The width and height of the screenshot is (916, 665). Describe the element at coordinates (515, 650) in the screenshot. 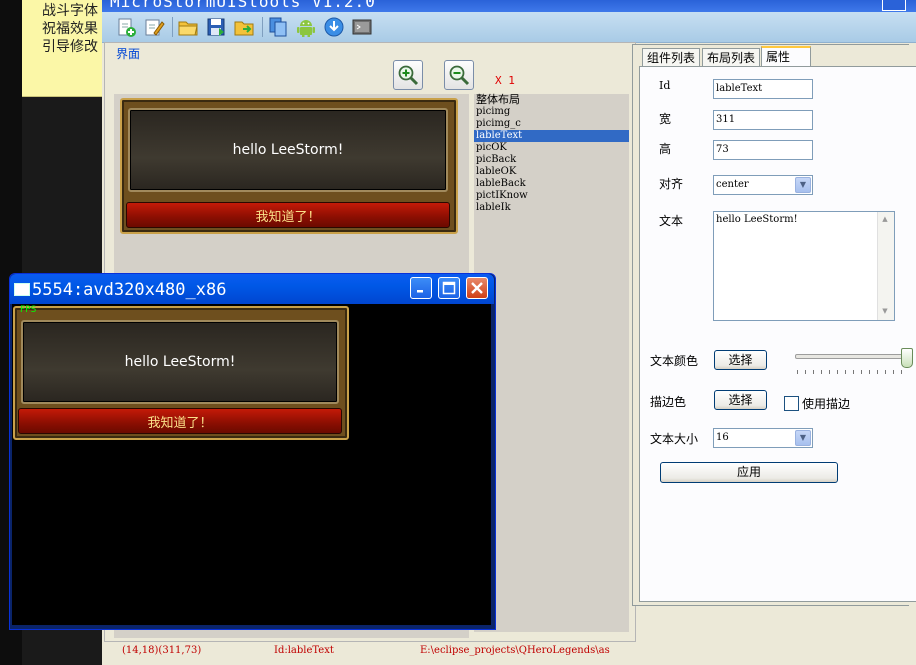

I see `status-path: E:\eclipse_projects\QHeroLegends\as` at that location.